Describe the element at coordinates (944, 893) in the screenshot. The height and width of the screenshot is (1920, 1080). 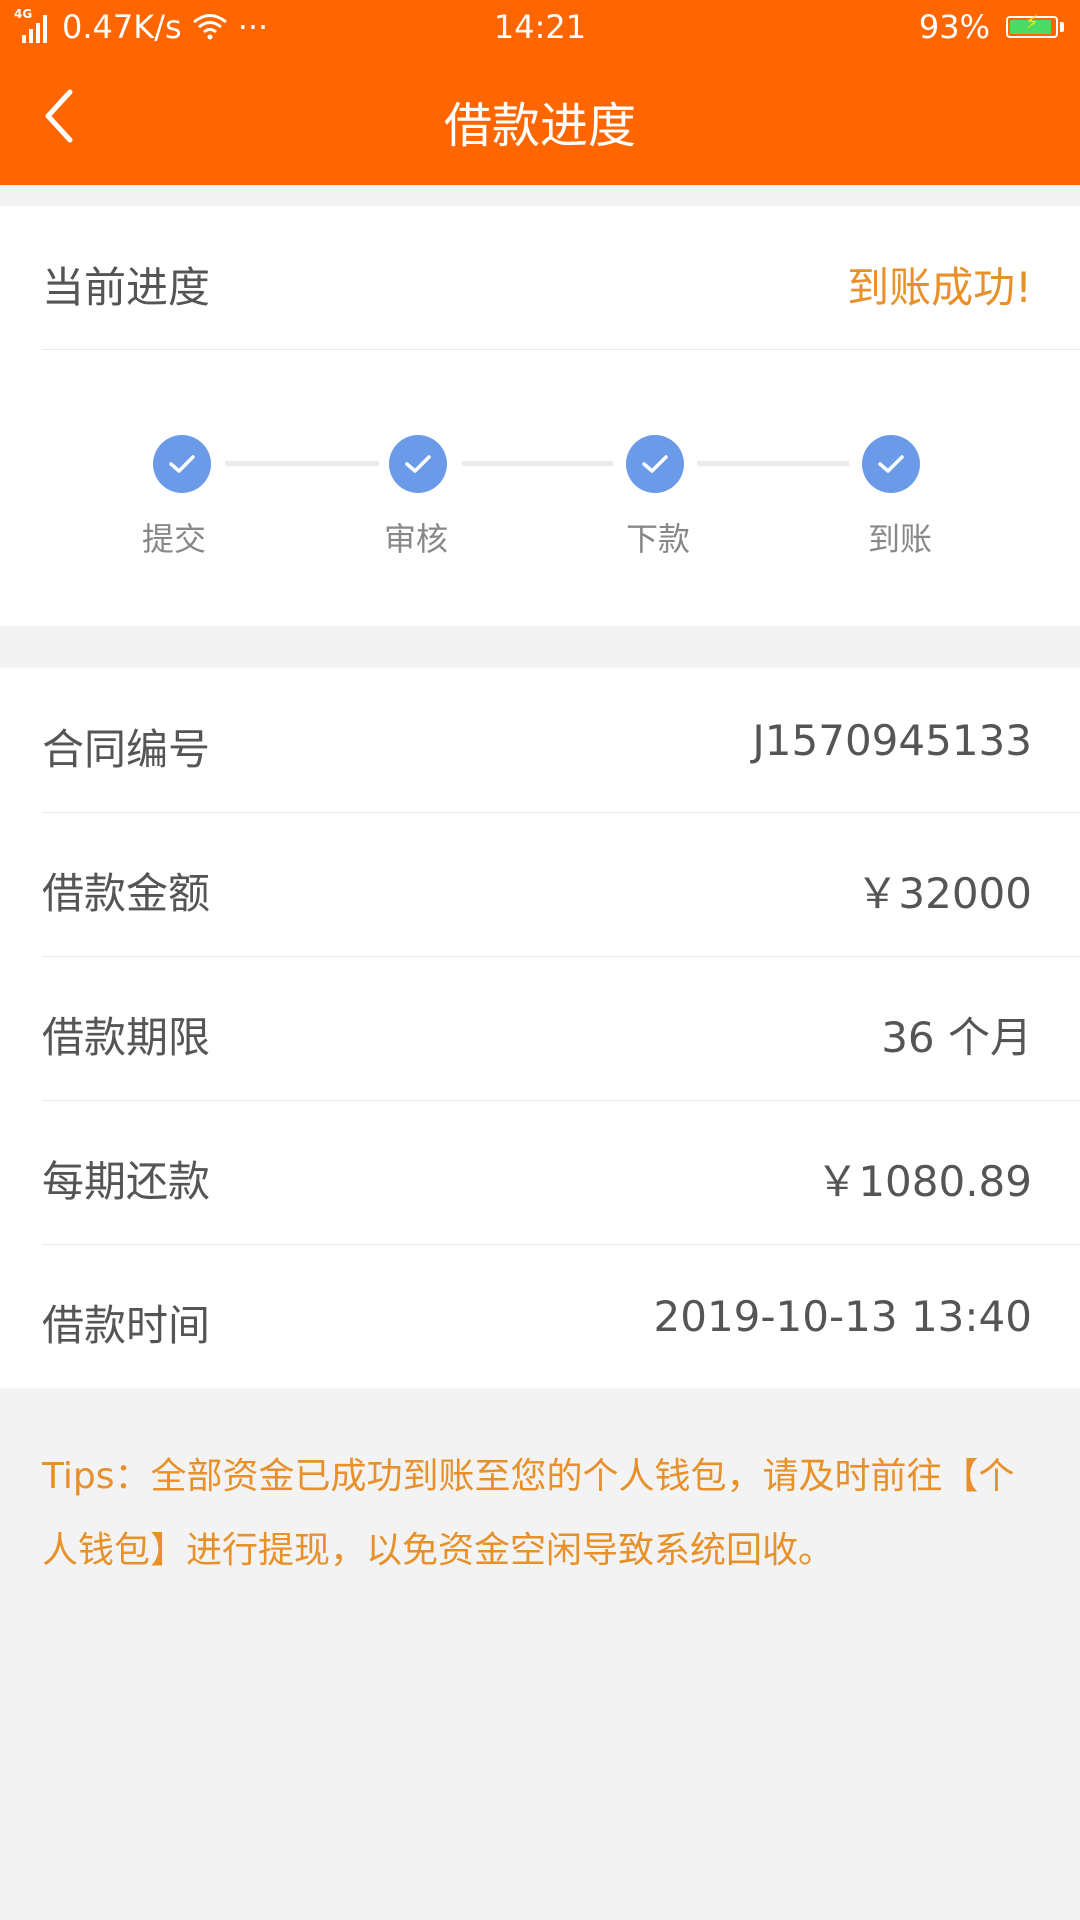
I see `loan-amount-value: ￥32000` at that location.